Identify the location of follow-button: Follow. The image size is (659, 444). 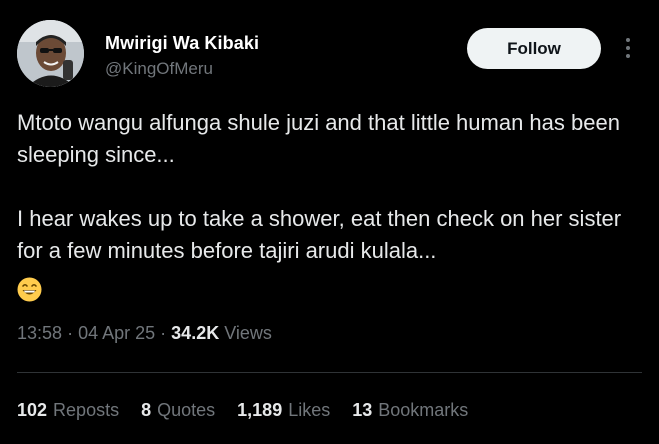
(534, 48).